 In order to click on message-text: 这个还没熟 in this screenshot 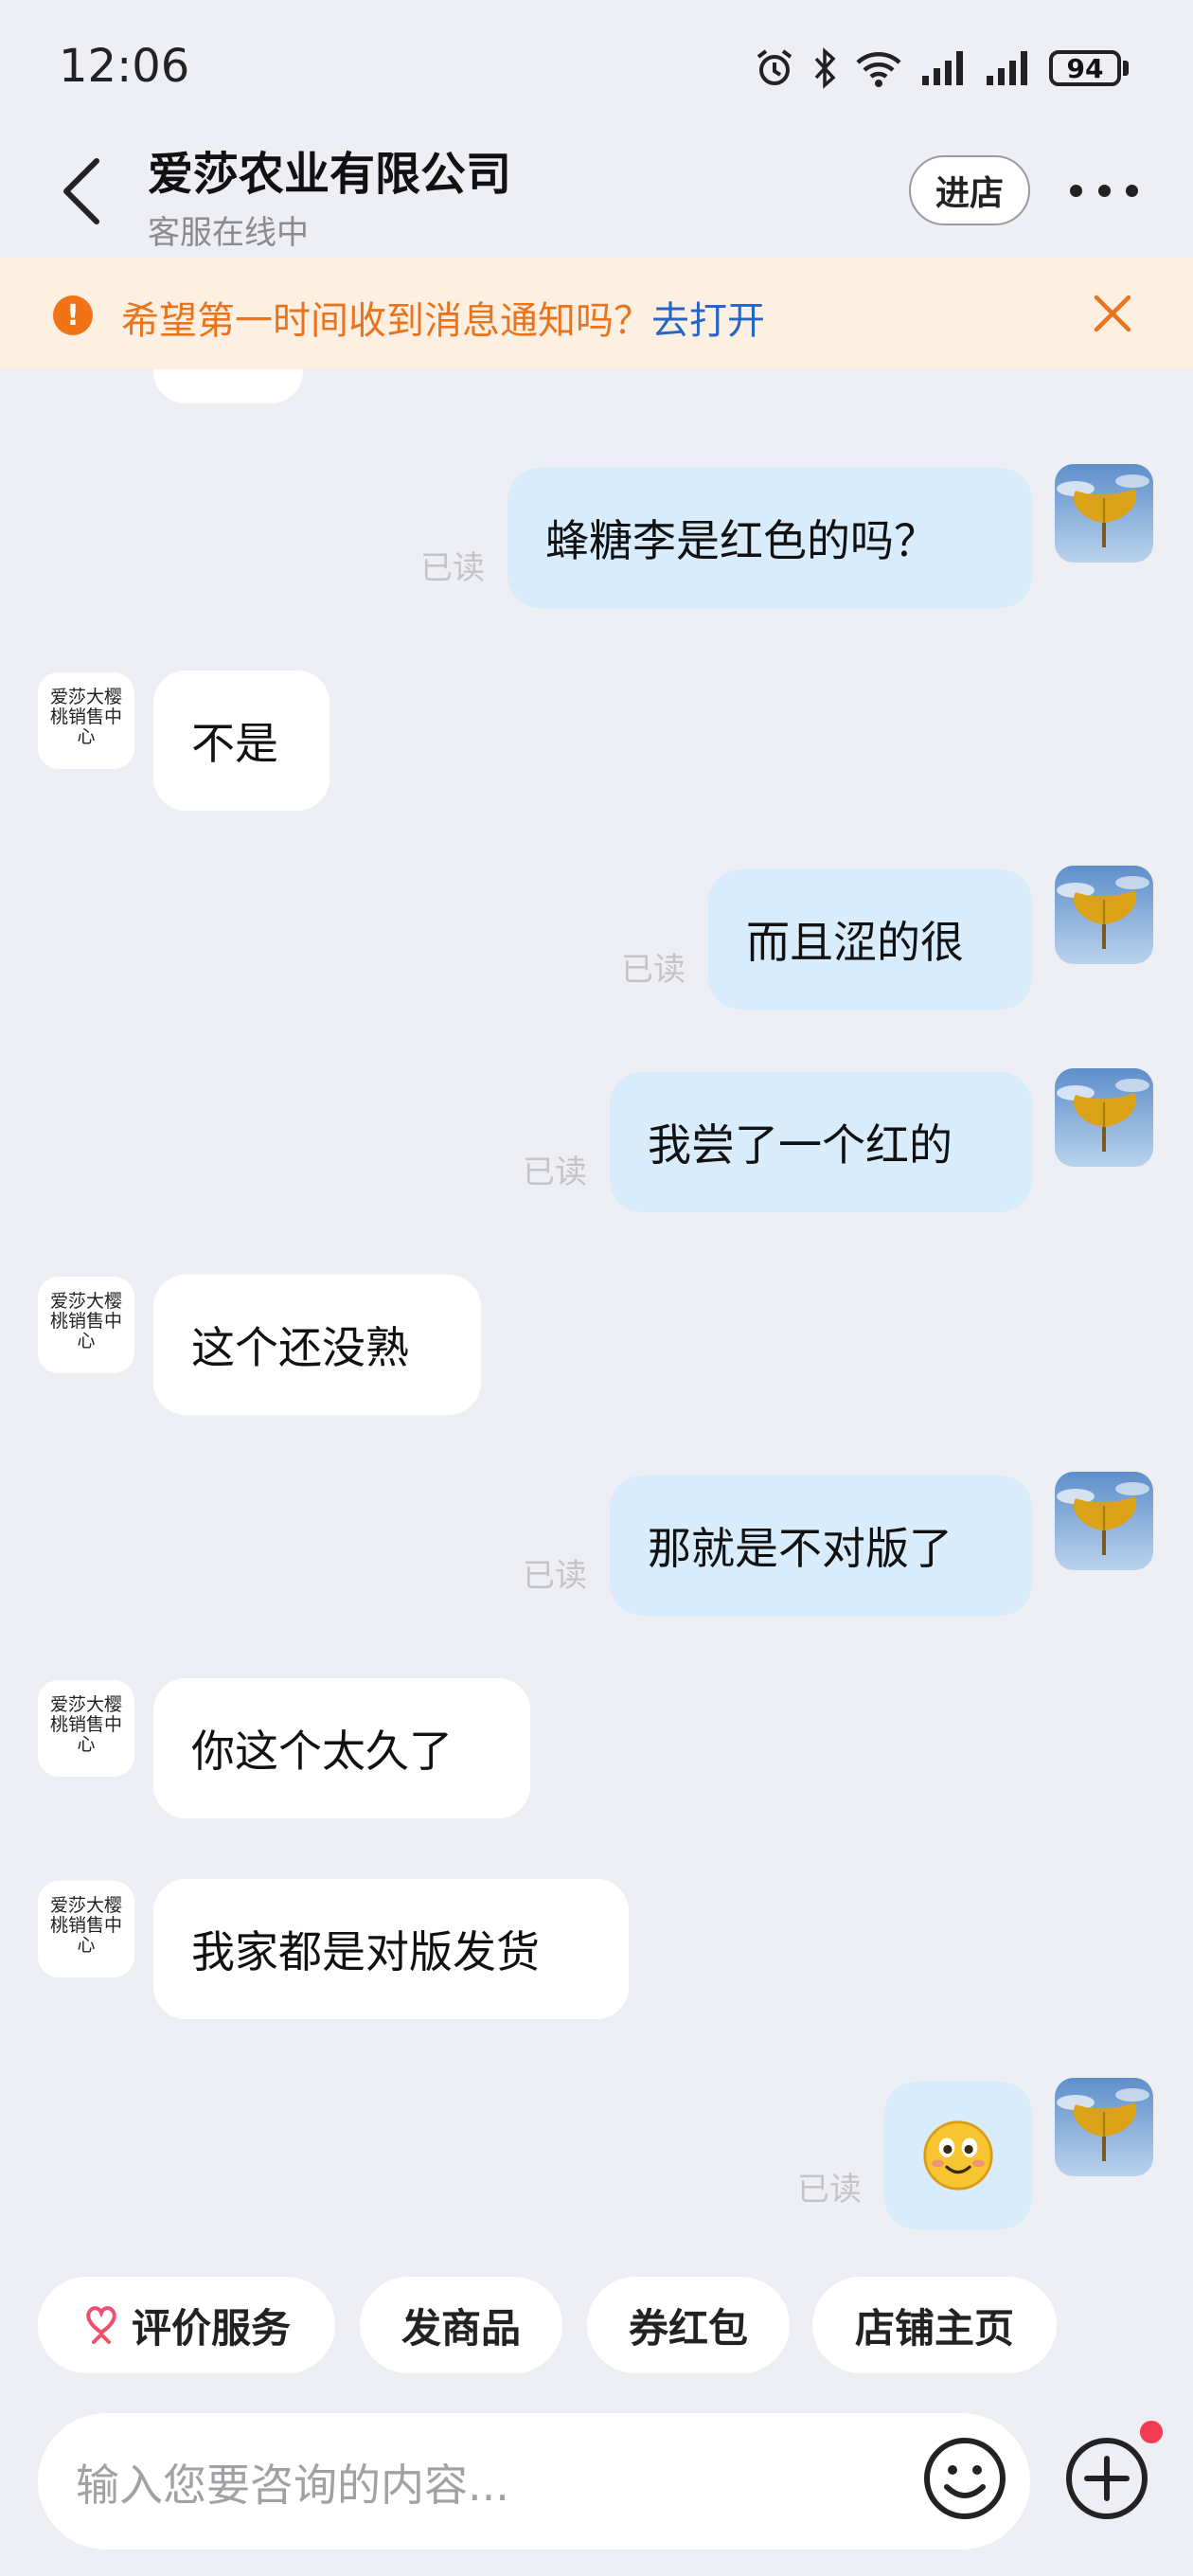, I will do `click(300, 1347)`.